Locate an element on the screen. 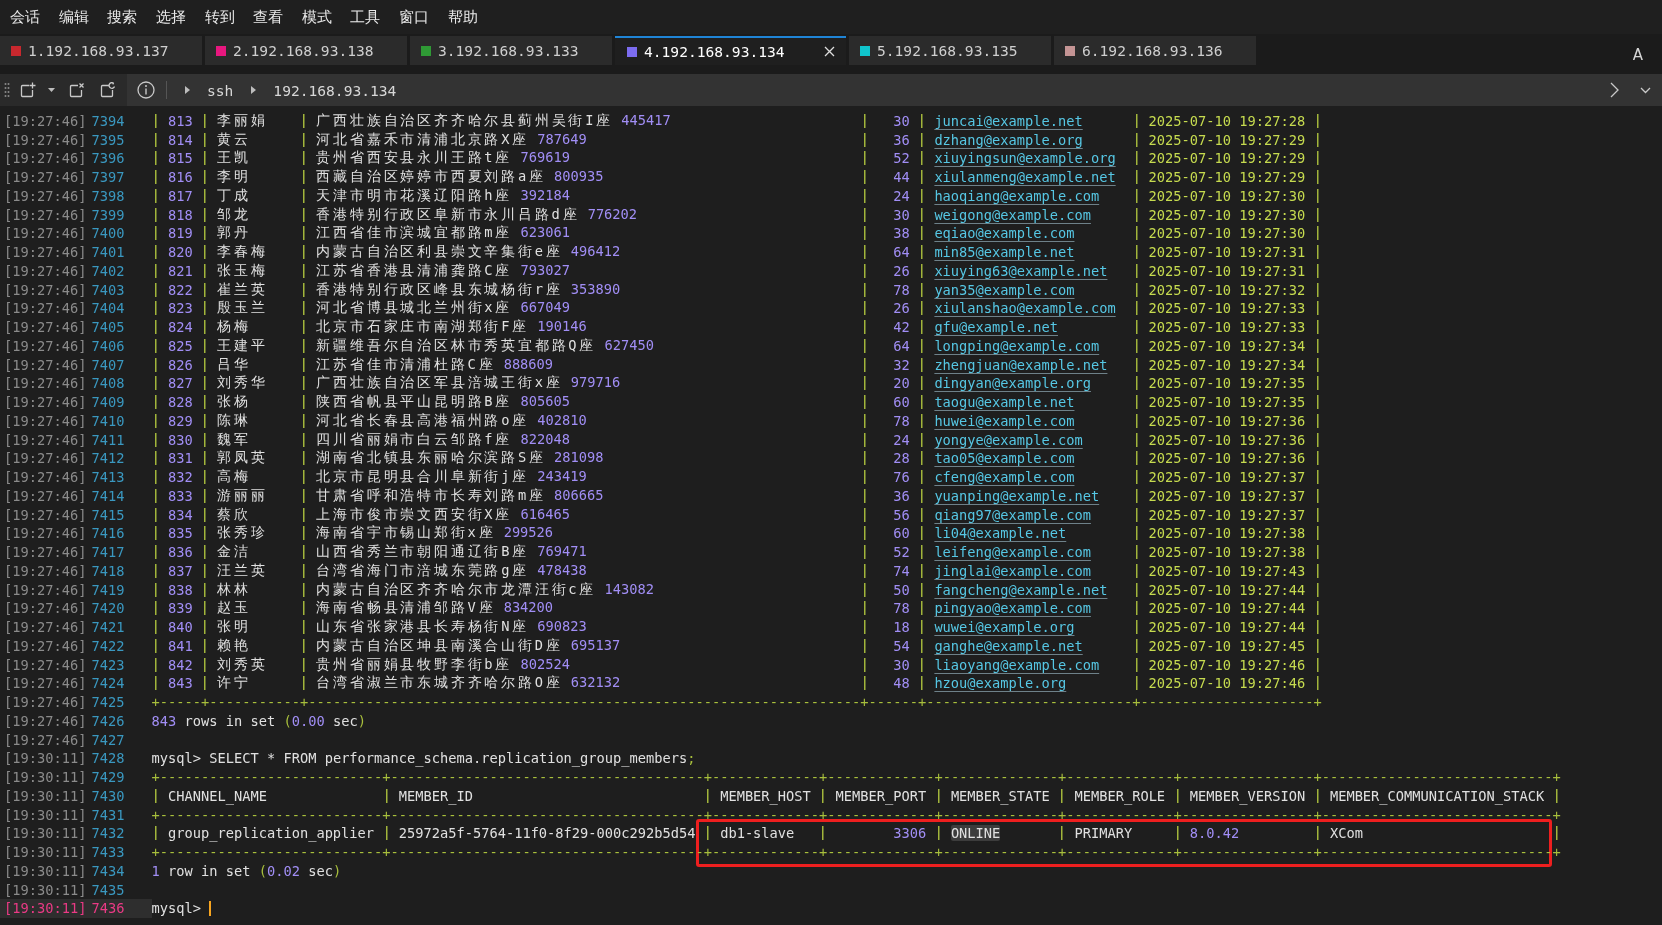  email-link: xiuying63@example.net is located at coordinates (1021, 270).